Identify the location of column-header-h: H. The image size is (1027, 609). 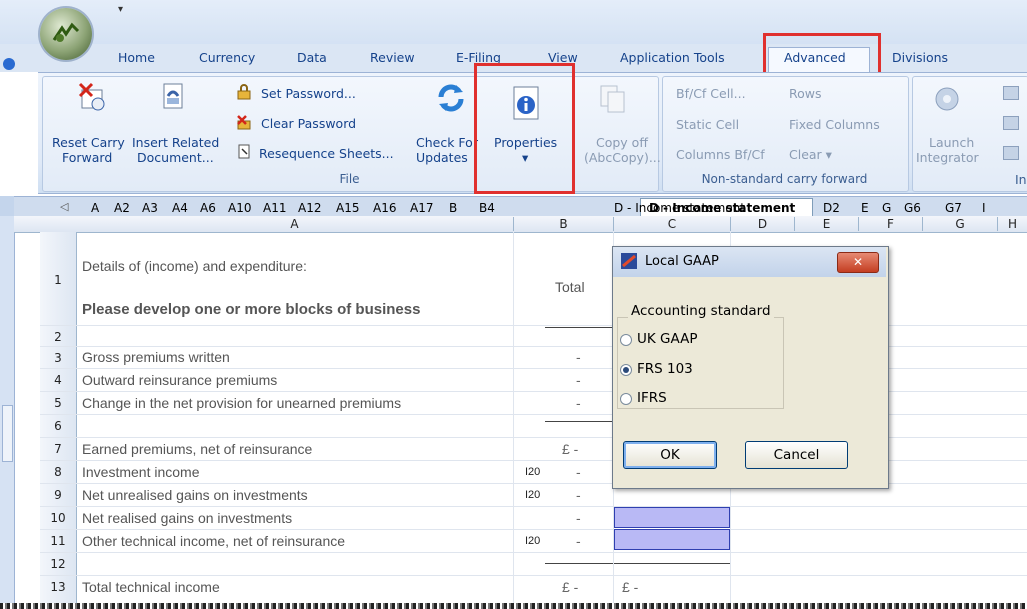
(1012, 224).